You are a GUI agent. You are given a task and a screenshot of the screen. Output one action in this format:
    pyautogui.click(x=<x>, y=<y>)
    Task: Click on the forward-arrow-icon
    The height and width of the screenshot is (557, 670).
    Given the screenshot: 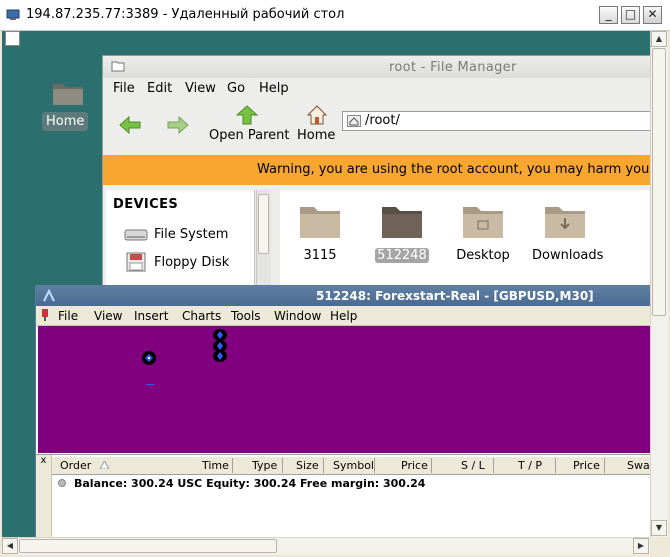 What is the action you would take?
    pyautogui.click(x=178, y=125)
    